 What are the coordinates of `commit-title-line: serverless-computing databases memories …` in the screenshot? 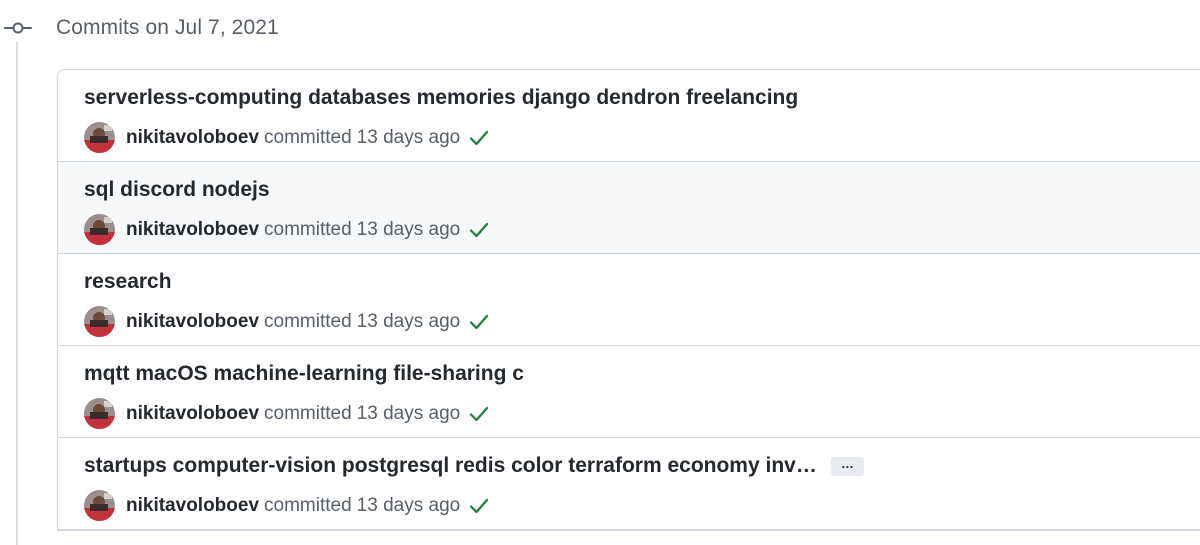 It's located at (441, 98).